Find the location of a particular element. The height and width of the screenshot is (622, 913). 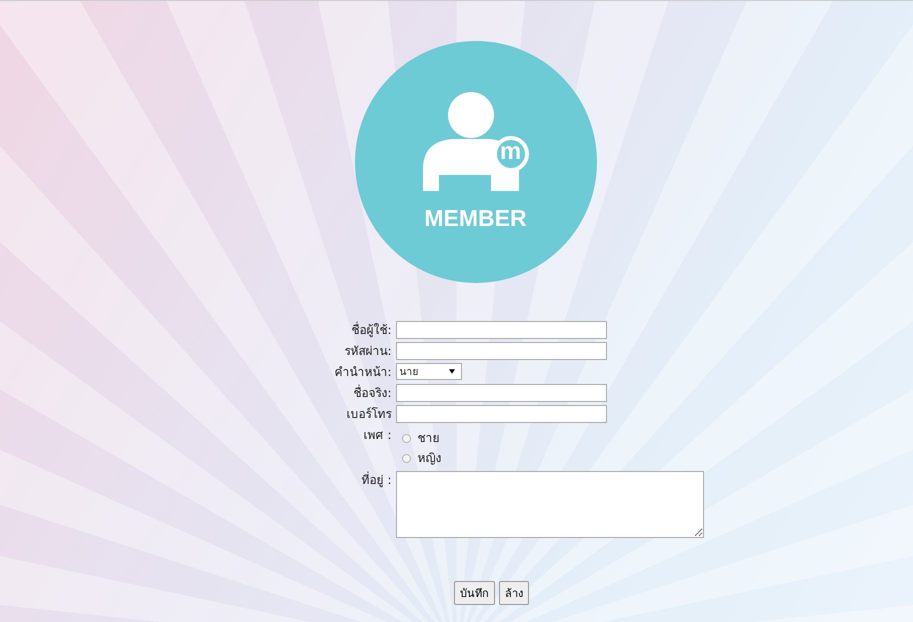

field-label: ชื่อผู้ใช้: is located at coordinates (371, 330).